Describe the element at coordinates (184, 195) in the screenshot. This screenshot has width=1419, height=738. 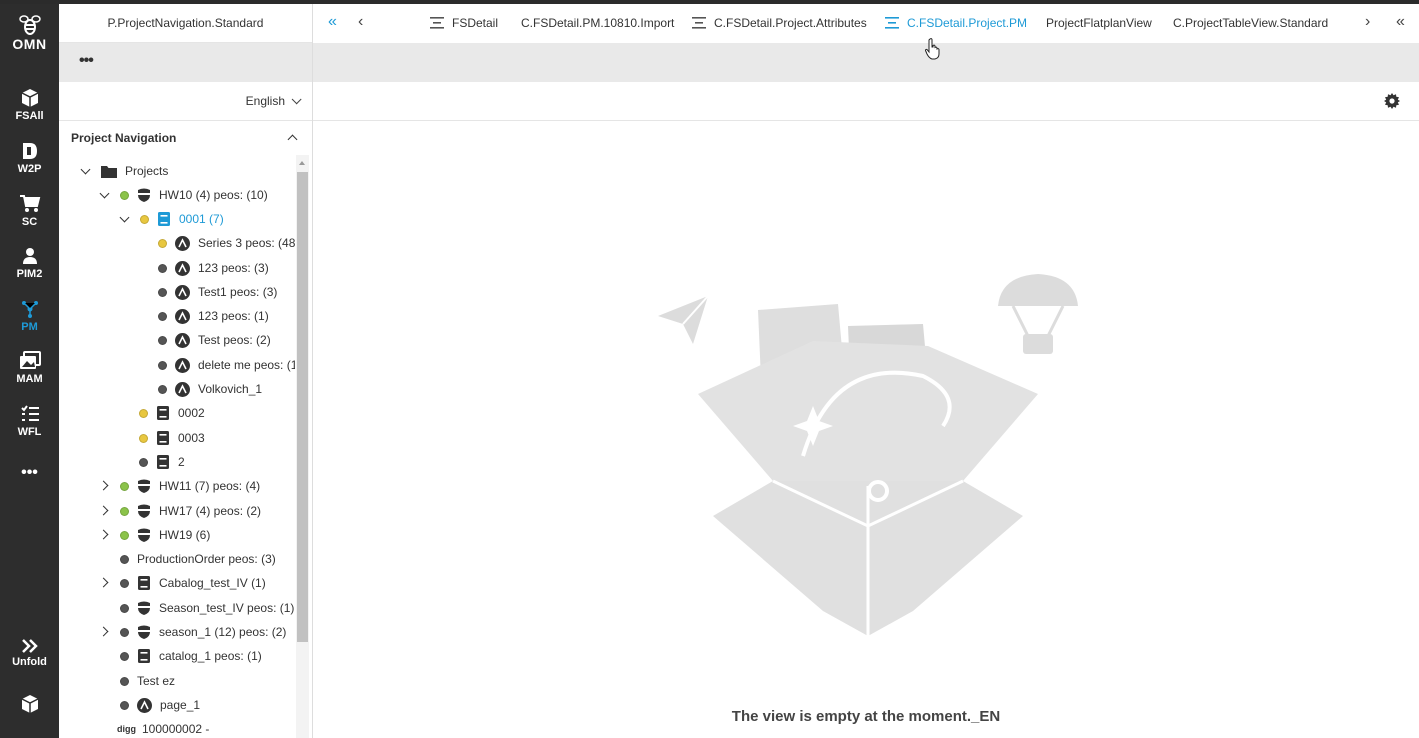
I see `tree-node: HW10 (4) peos: (10)` at that location.